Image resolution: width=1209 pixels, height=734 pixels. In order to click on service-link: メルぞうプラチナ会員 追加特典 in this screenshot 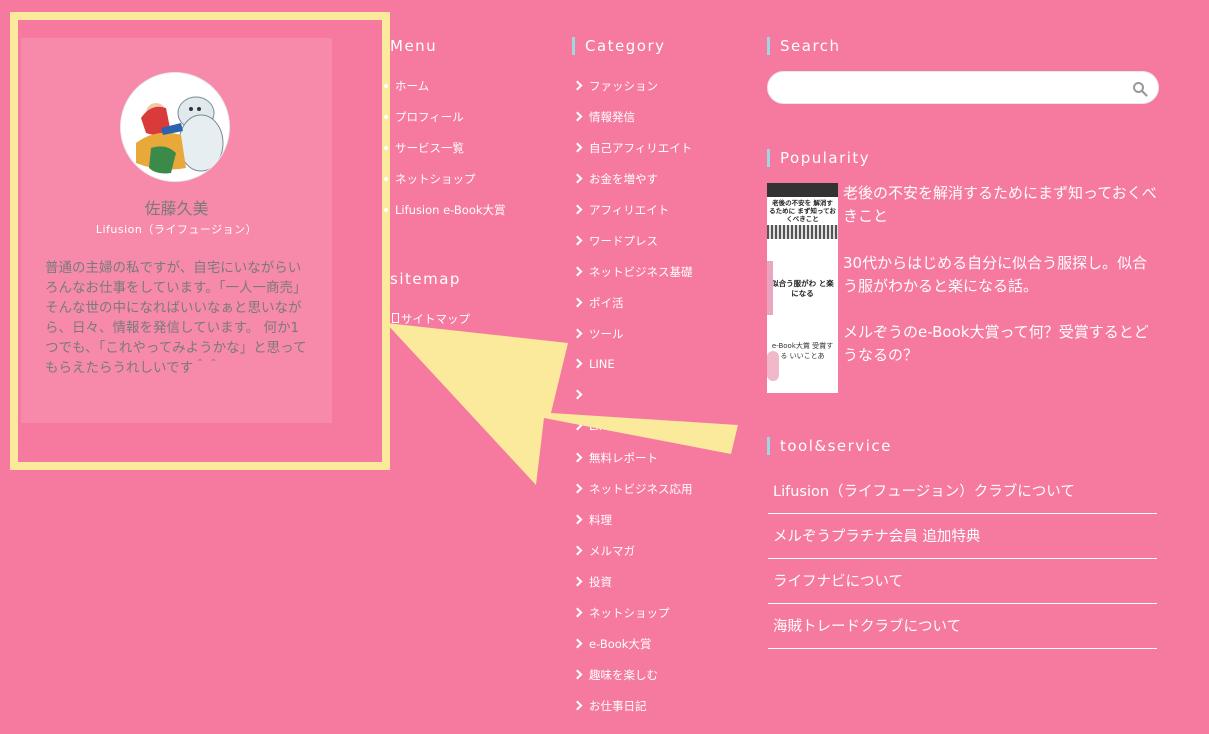, I will do `click(962, 537)`.